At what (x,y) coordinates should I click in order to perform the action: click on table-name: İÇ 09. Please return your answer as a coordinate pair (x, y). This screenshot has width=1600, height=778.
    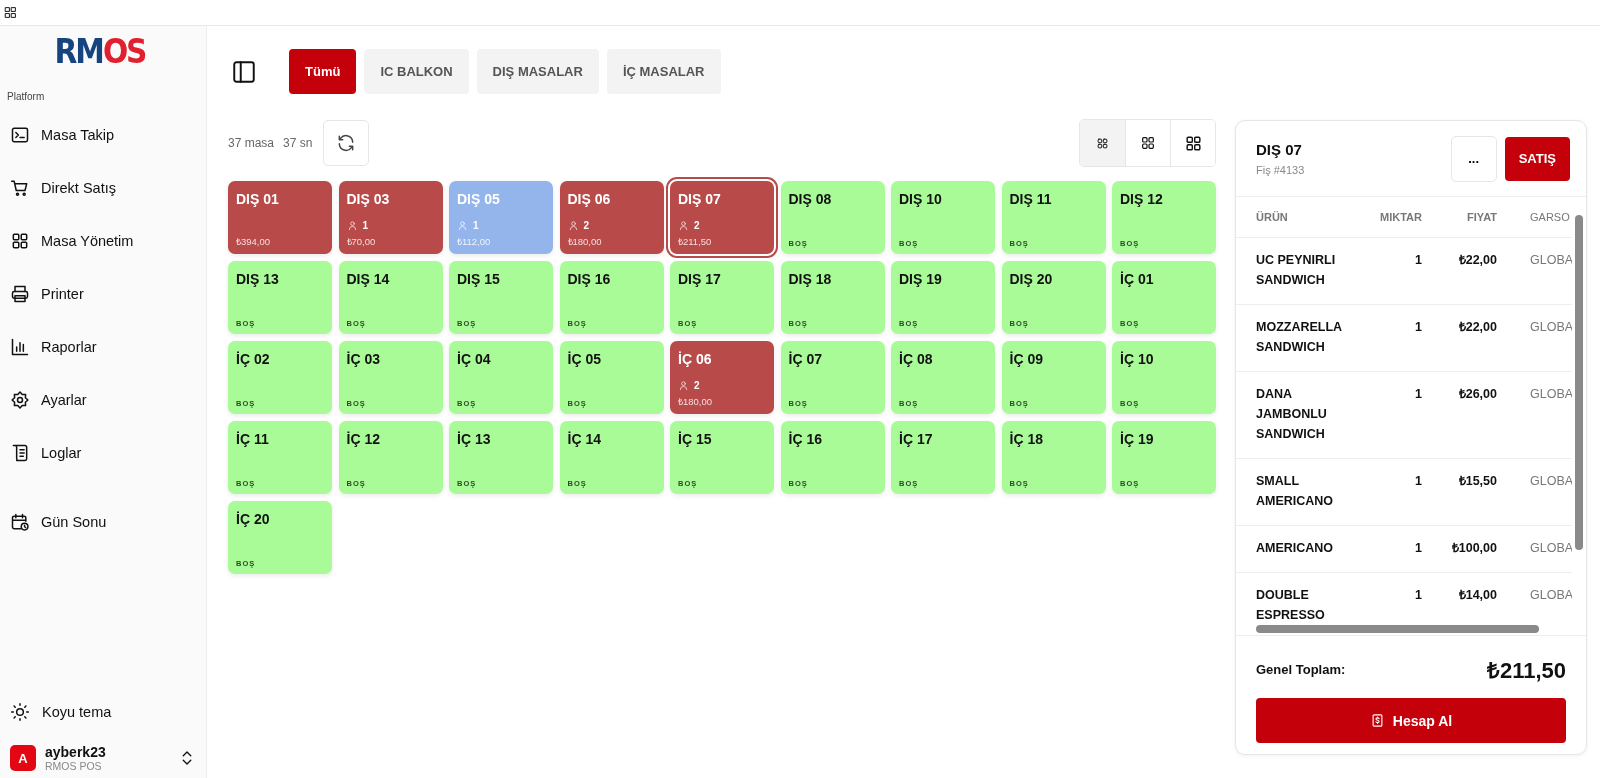
    Looking at the image, I should click on (1026, 359).